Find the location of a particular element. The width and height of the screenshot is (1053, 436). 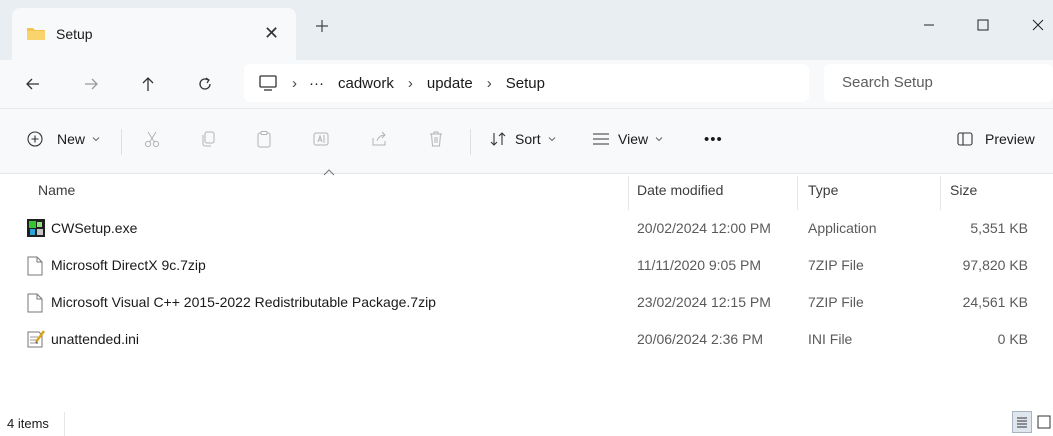

breadcrumb: › ··· cadwork › update › Setup is located at coordinates (526, 83).